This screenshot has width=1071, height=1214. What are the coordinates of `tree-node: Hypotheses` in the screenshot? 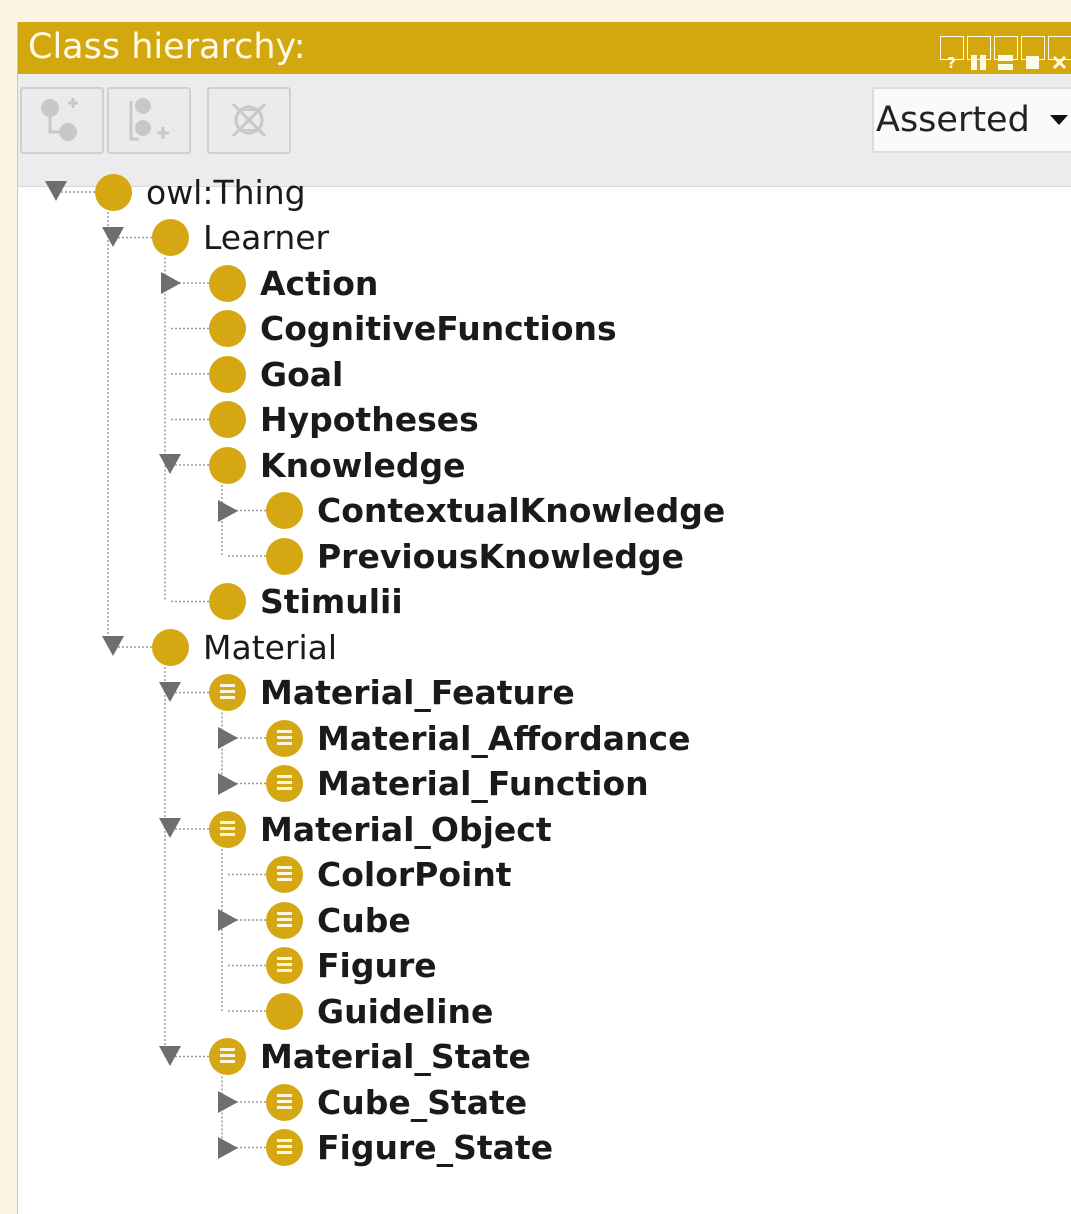 It's located at (344, 420).